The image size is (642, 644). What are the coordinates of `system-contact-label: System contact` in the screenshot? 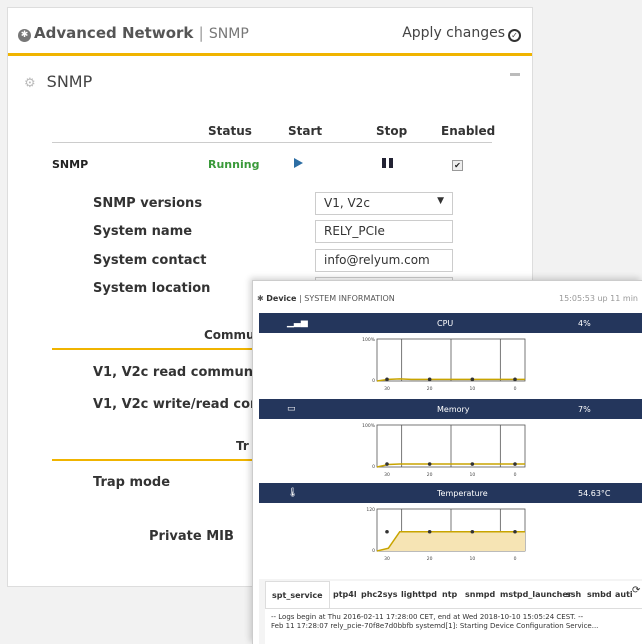 It's located at (150, 260).